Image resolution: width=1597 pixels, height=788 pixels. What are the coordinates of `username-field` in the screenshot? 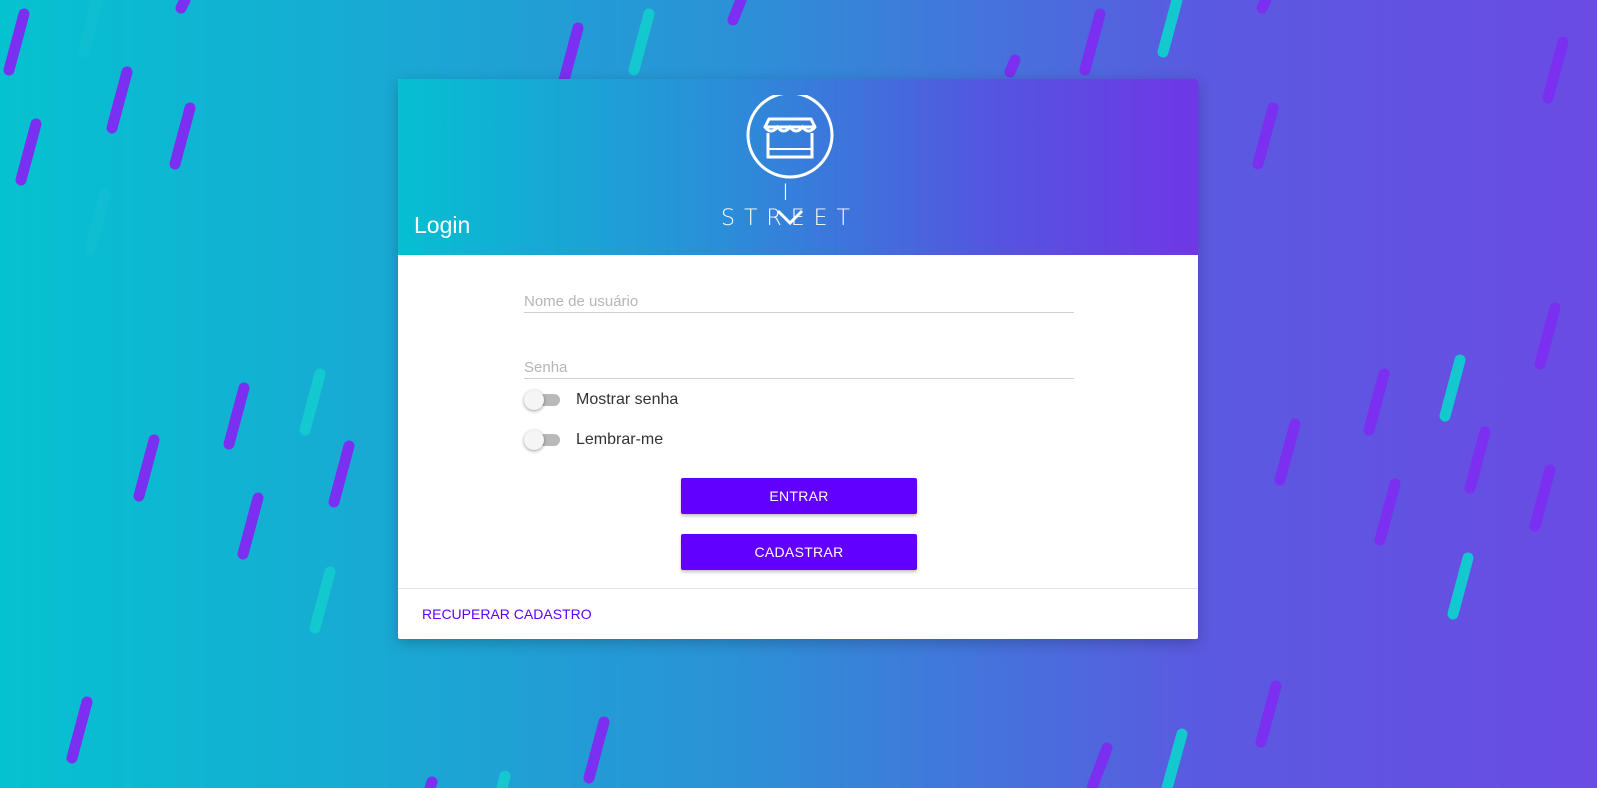 It's located at (799, 295).